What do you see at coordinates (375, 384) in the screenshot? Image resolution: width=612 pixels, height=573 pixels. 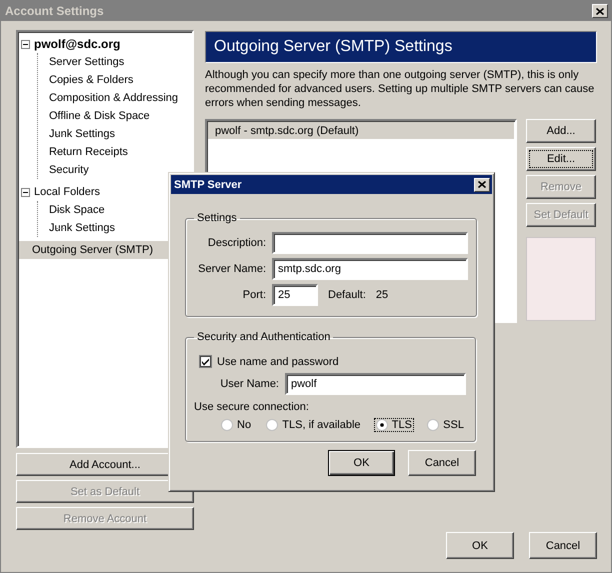 I see `user-name-field: pwolf` at bounding box center [375, 384].